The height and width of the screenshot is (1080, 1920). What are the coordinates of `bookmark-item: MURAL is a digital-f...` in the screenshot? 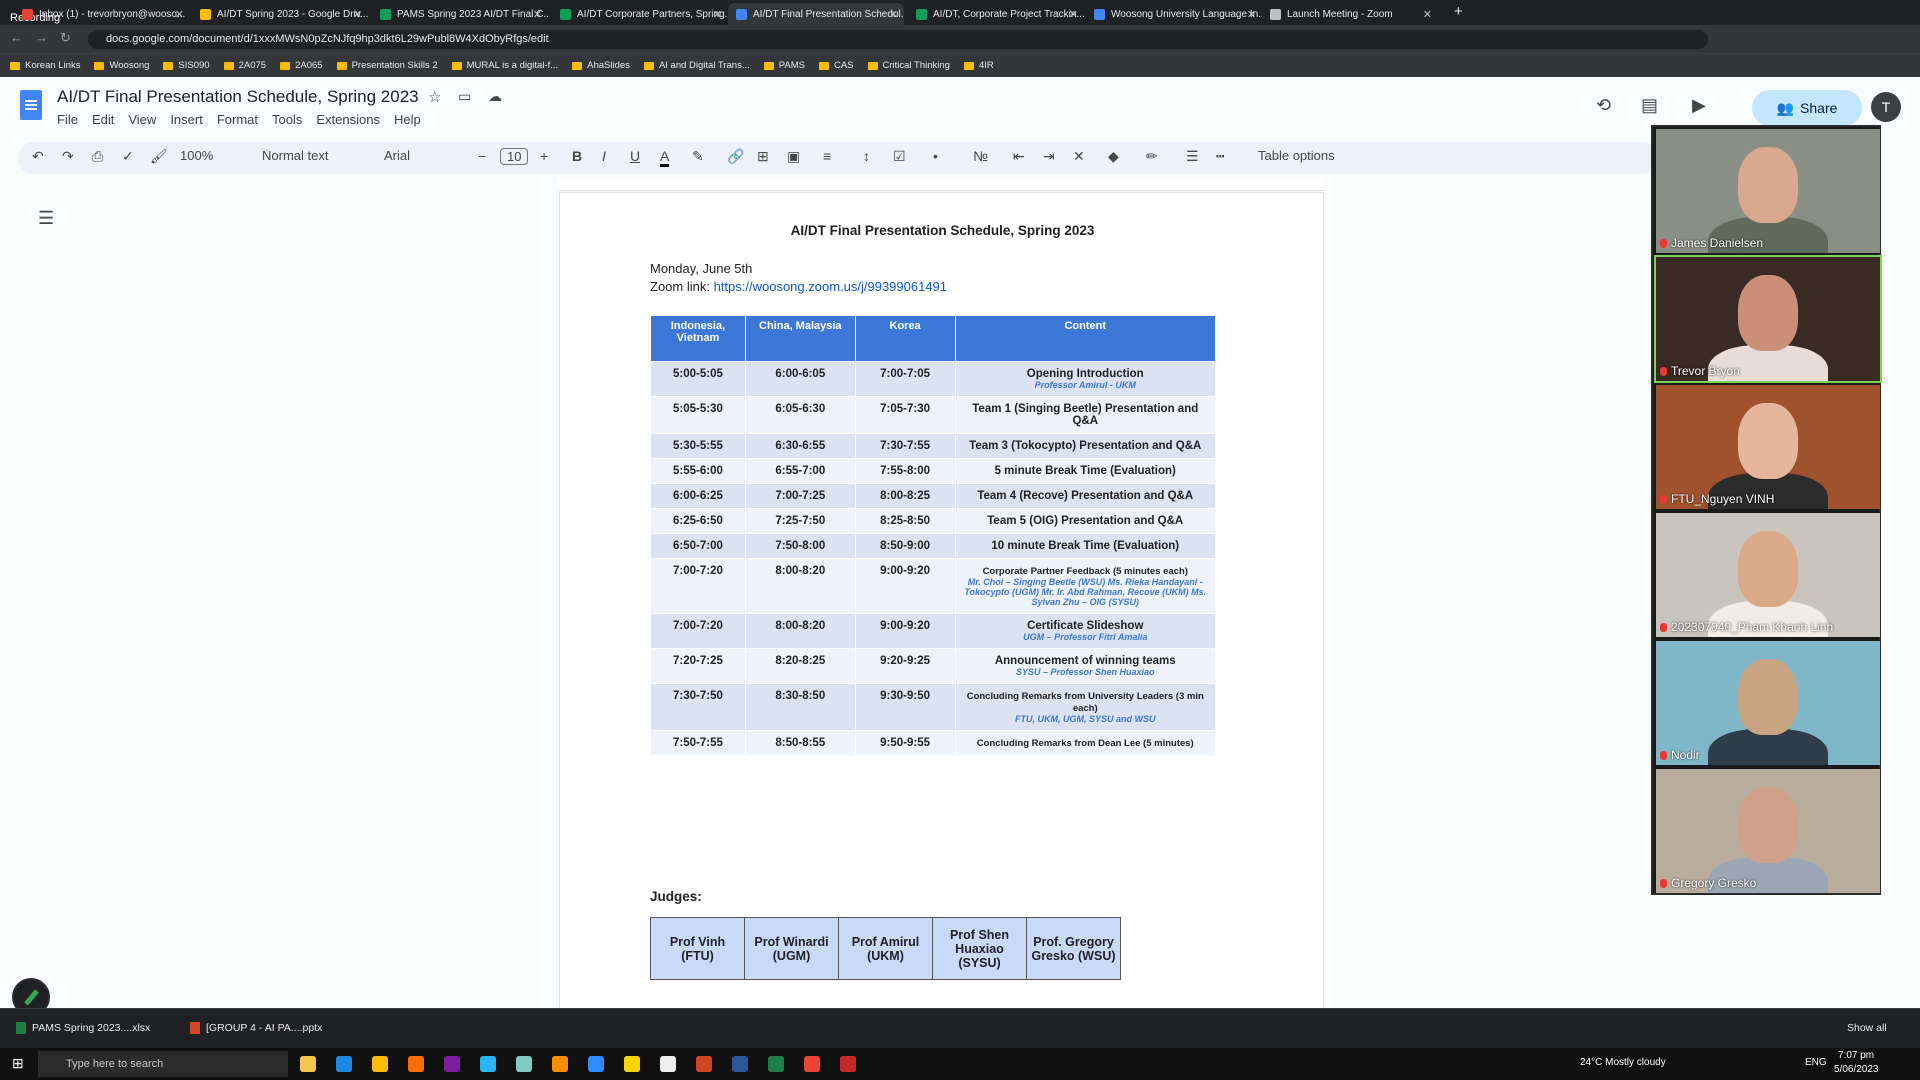 It's located at (504, 65).